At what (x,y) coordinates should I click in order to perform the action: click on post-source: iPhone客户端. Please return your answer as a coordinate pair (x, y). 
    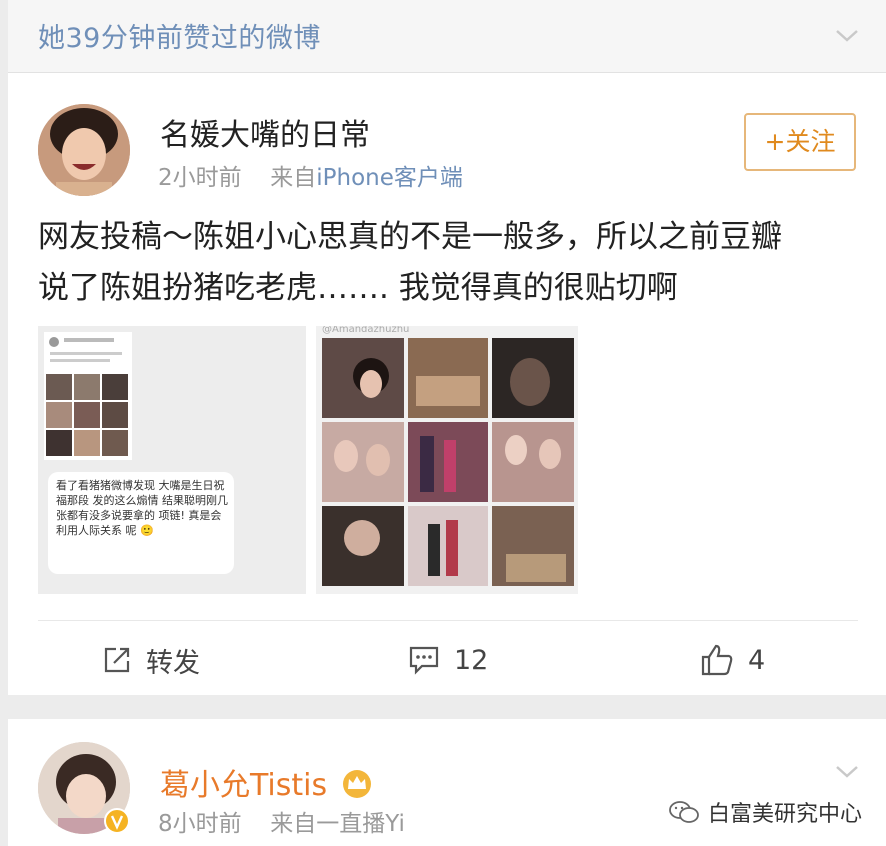
    Looking at the image, I should click on (389, 178).